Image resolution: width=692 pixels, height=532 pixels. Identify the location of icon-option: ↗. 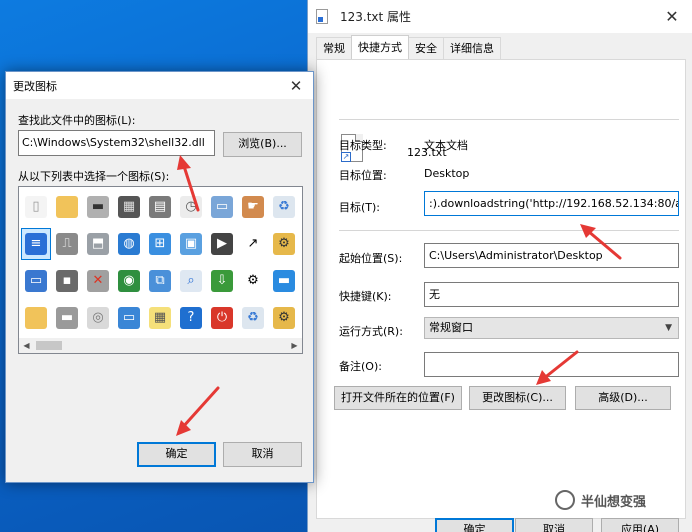
(253, 244).